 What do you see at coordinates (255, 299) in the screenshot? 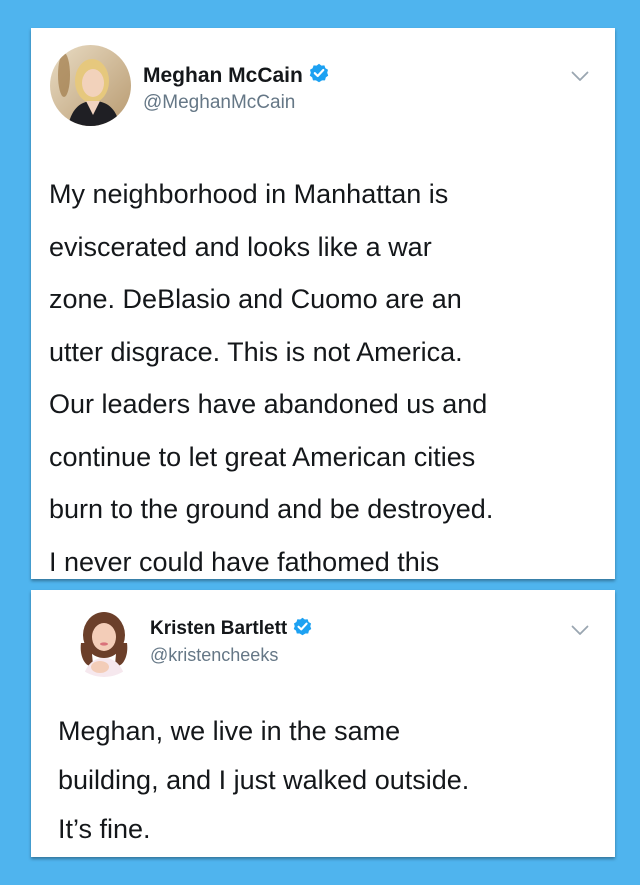
I see `tweet-text-line: zone. DeBlasio and Cuomo are an` at bounding box center [255, 299].